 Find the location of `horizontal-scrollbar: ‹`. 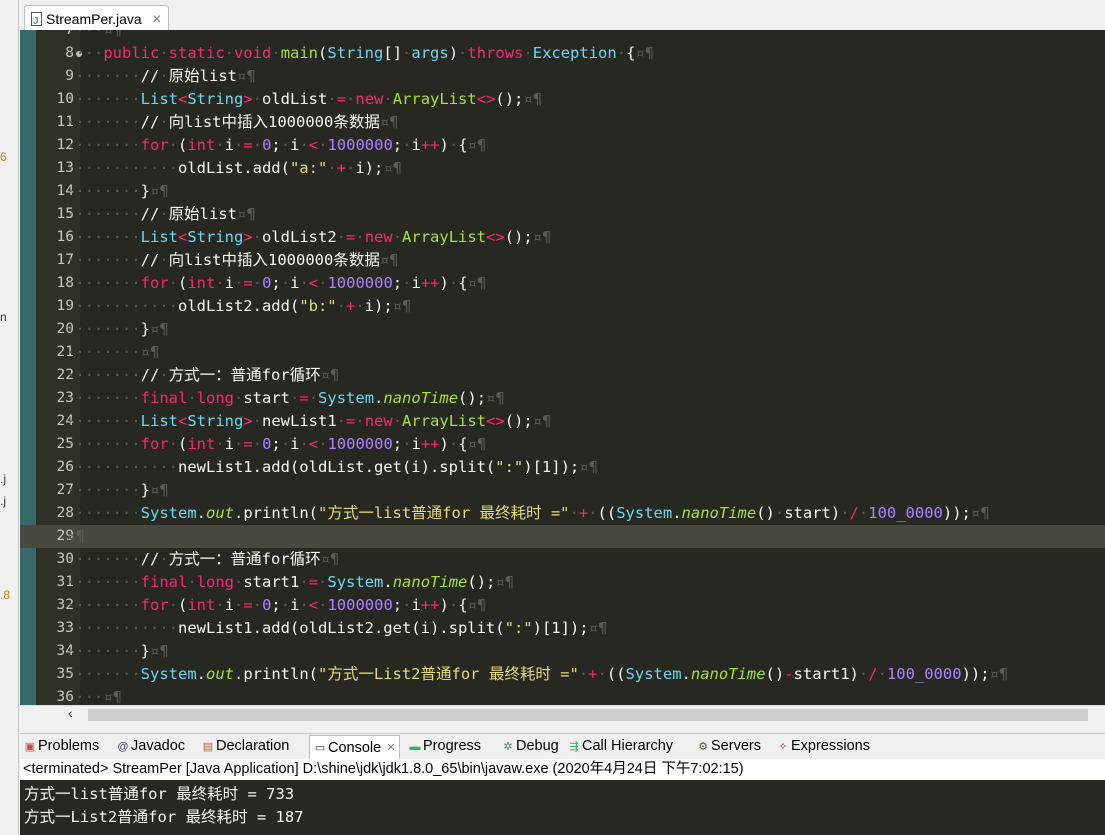

horizontal-scrollbar: ‹ is located at coordinates (562, 714).